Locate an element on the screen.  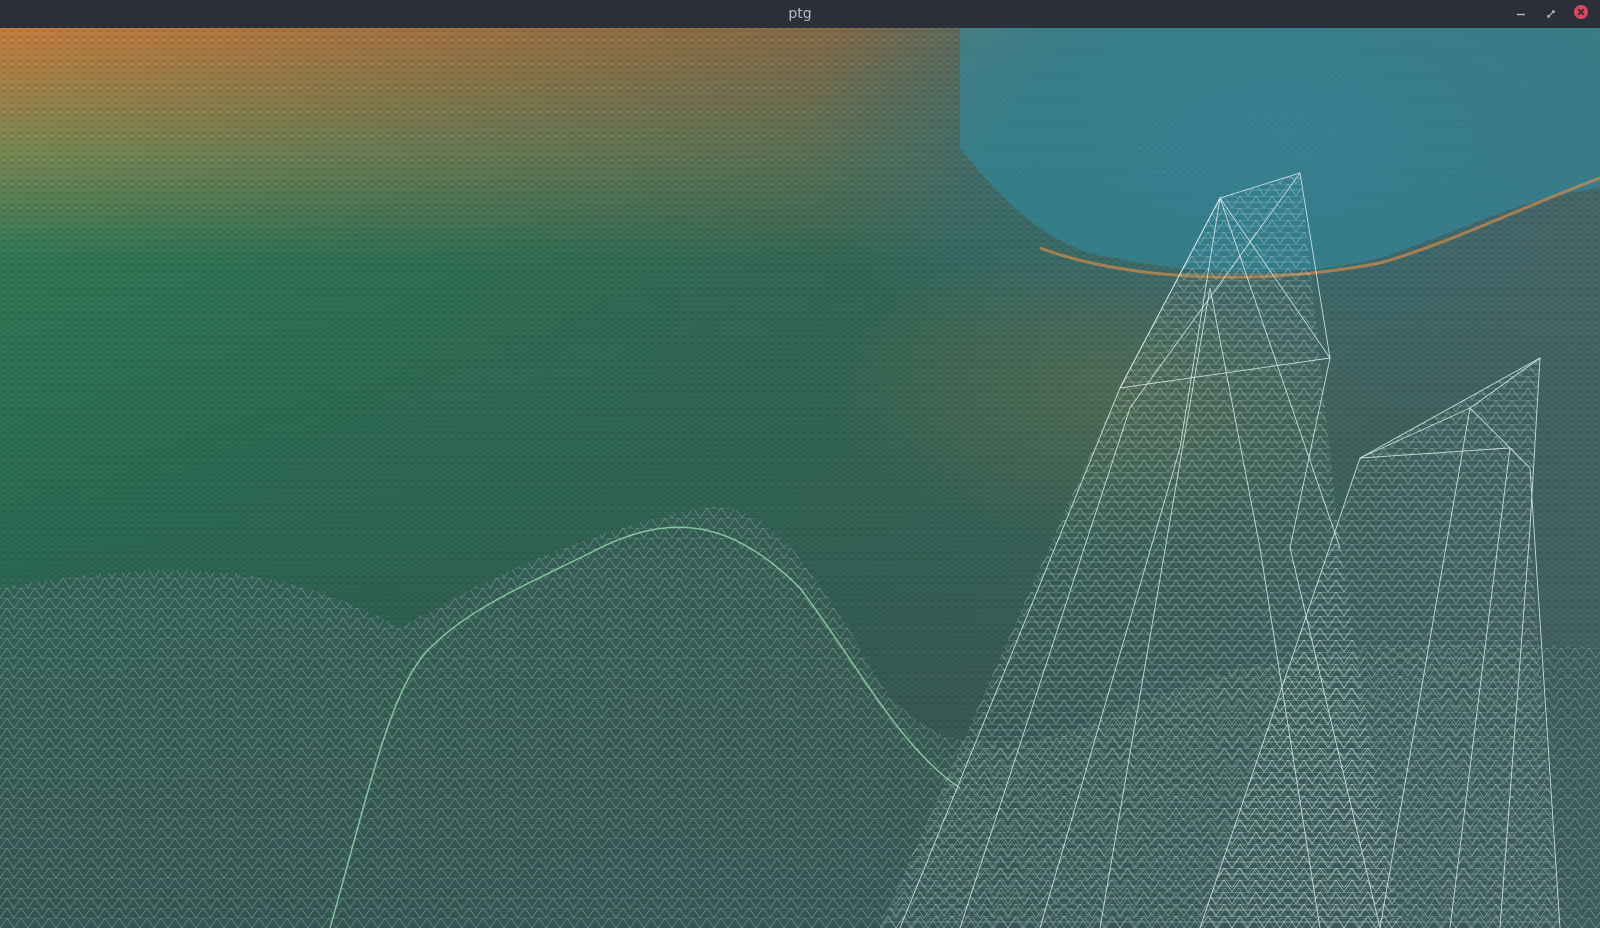
close-icon is located at coordinates (1581, 14).